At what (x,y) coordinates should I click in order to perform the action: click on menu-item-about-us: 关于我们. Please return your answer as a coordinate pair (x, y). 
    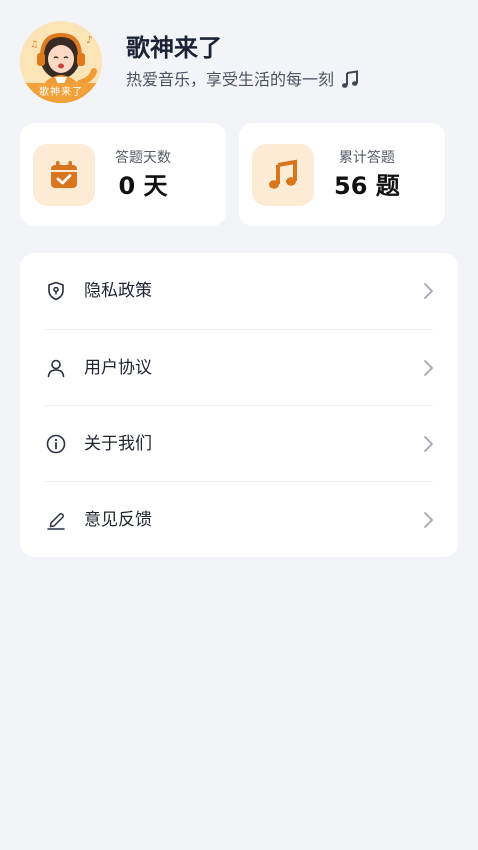
    Looking at the image, I should click on (239, 444).